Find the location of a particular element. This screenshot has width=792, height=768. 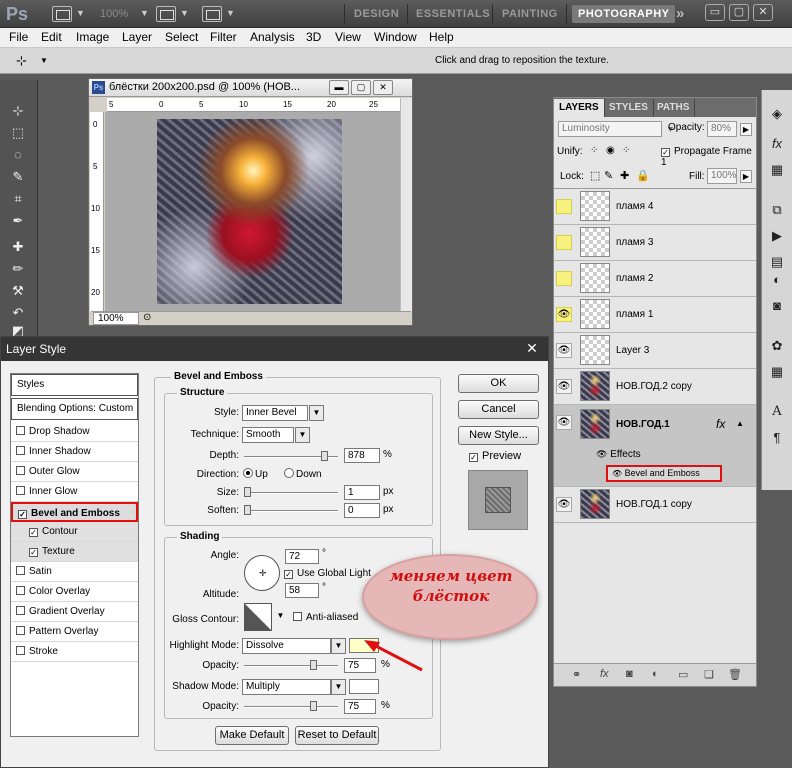

lock-image-icon: ✎ is located at coordinates (608, 175).